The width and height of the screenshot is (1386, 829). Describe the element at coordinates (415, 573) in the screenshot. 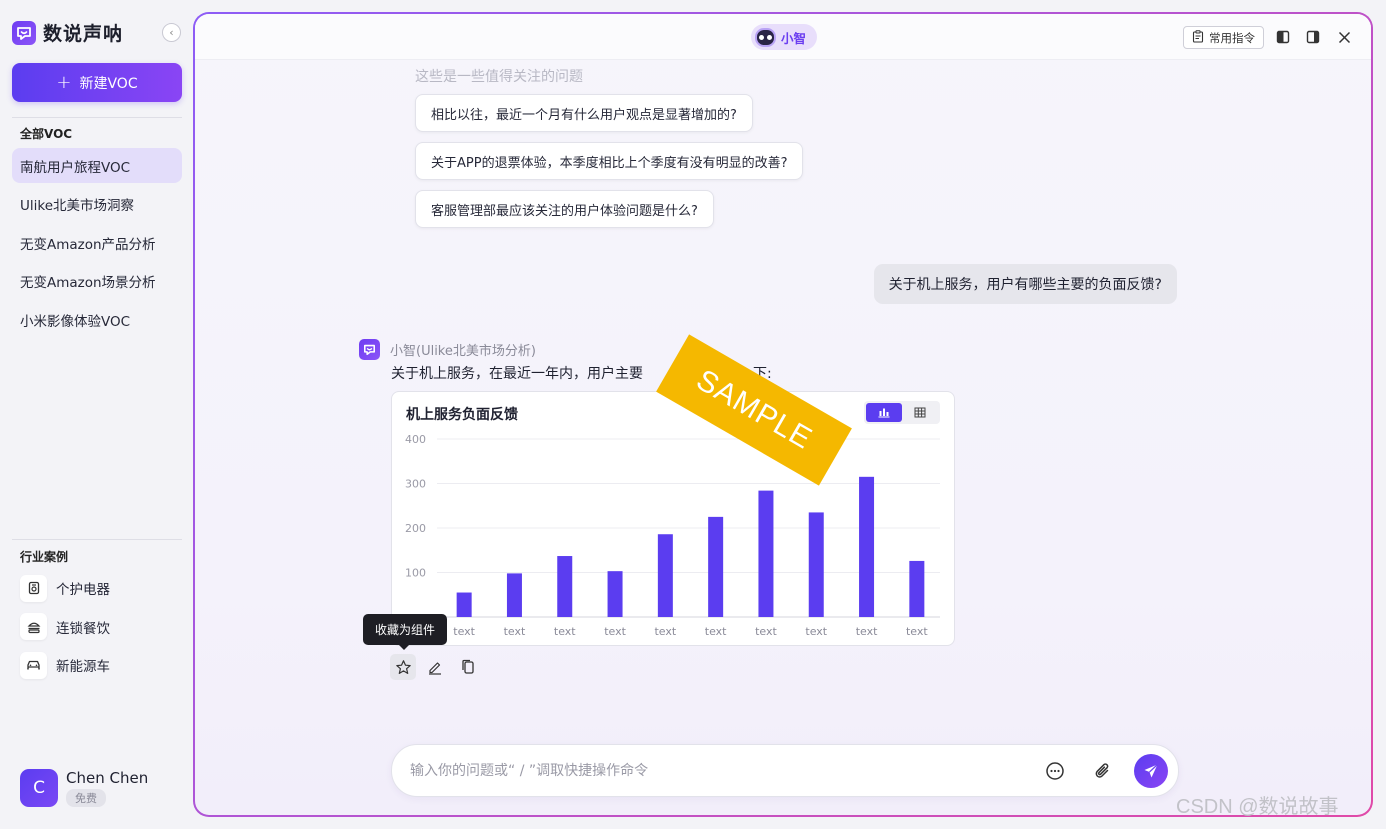

I see `y-tick-label: 100` at that location.